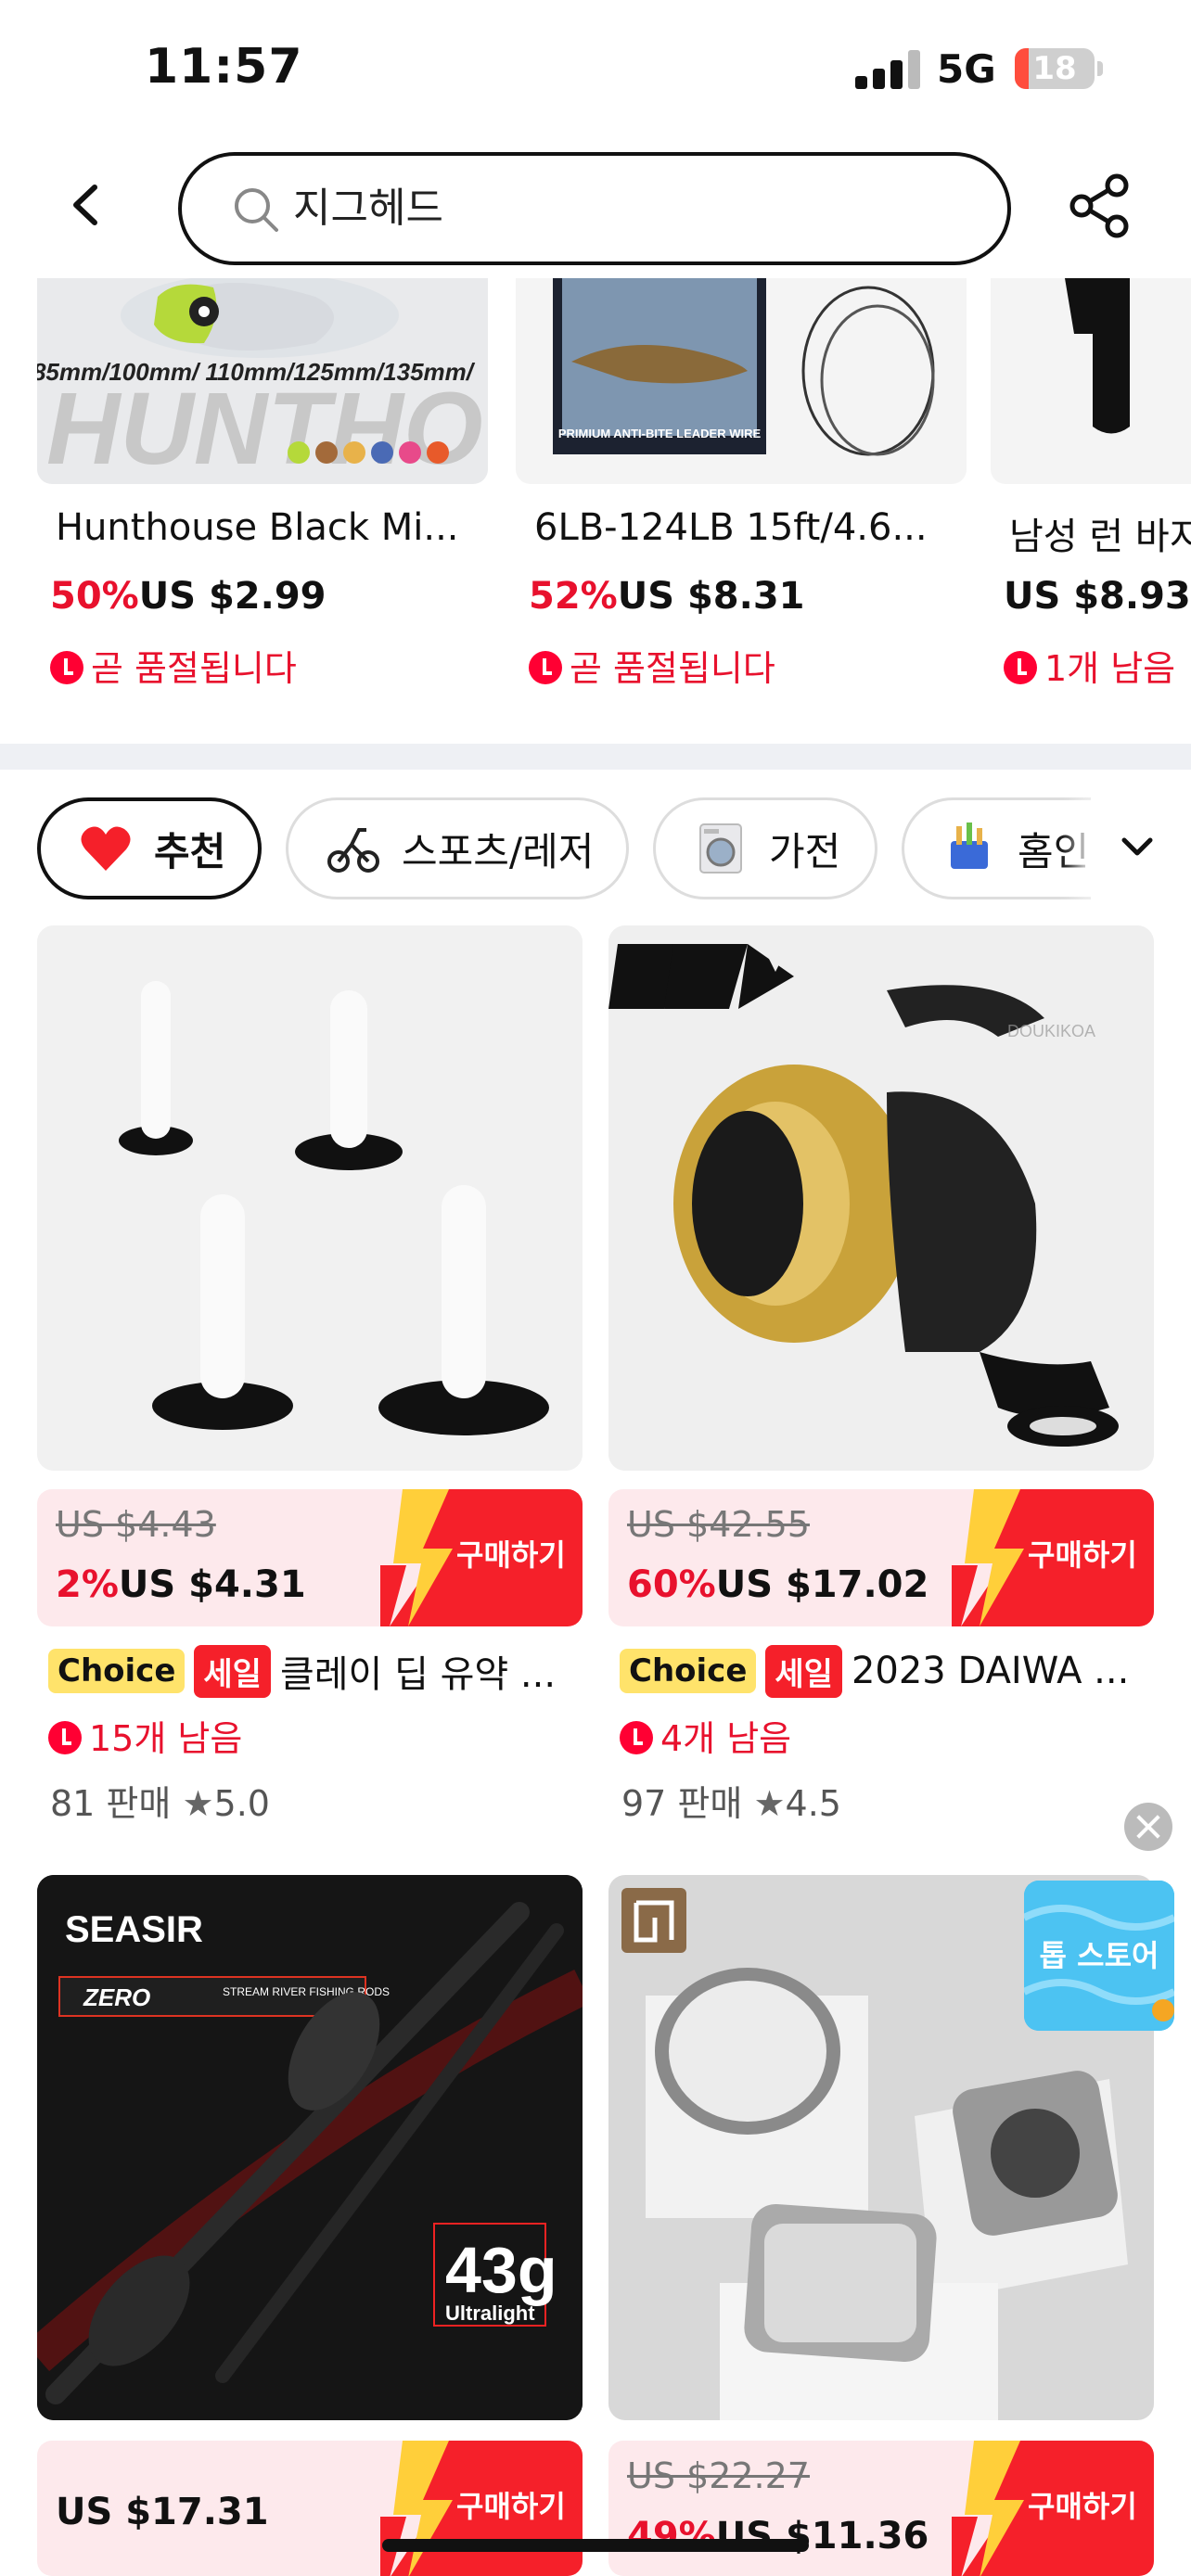  What do you see at coordinates (805, 851) in the screenshot?
I see `chip-label: 가전` at bounding box center [805, 851].